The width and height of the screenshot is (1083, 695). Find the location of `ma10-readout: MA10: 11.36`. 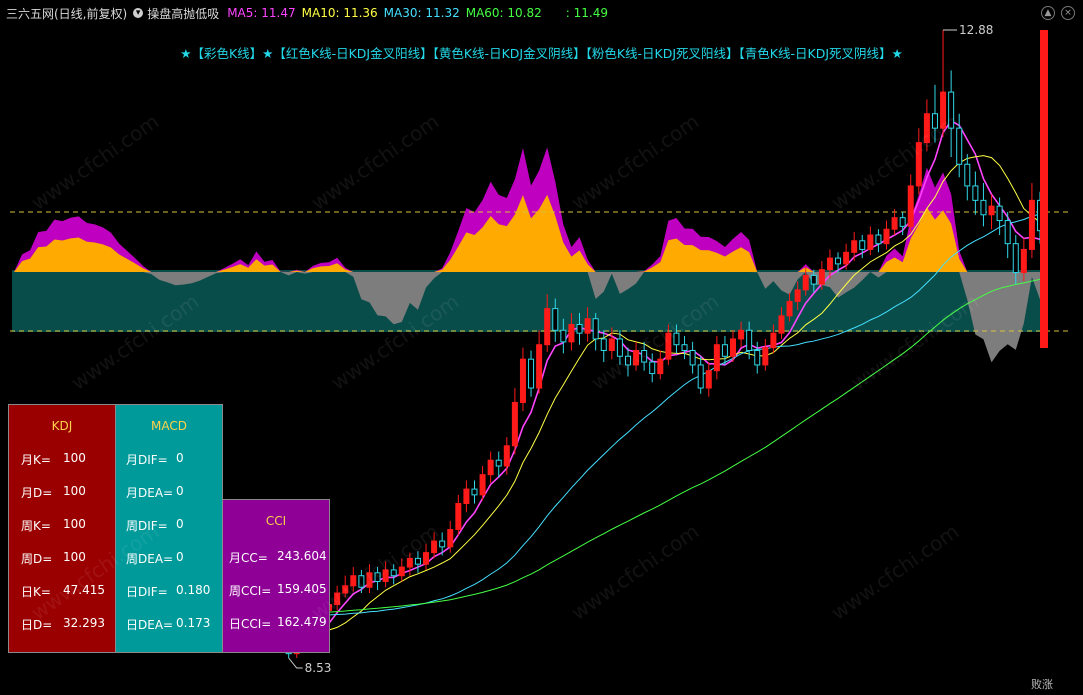

ma10-readout: MA10: 11.36 is located at coordinates (339, 13).